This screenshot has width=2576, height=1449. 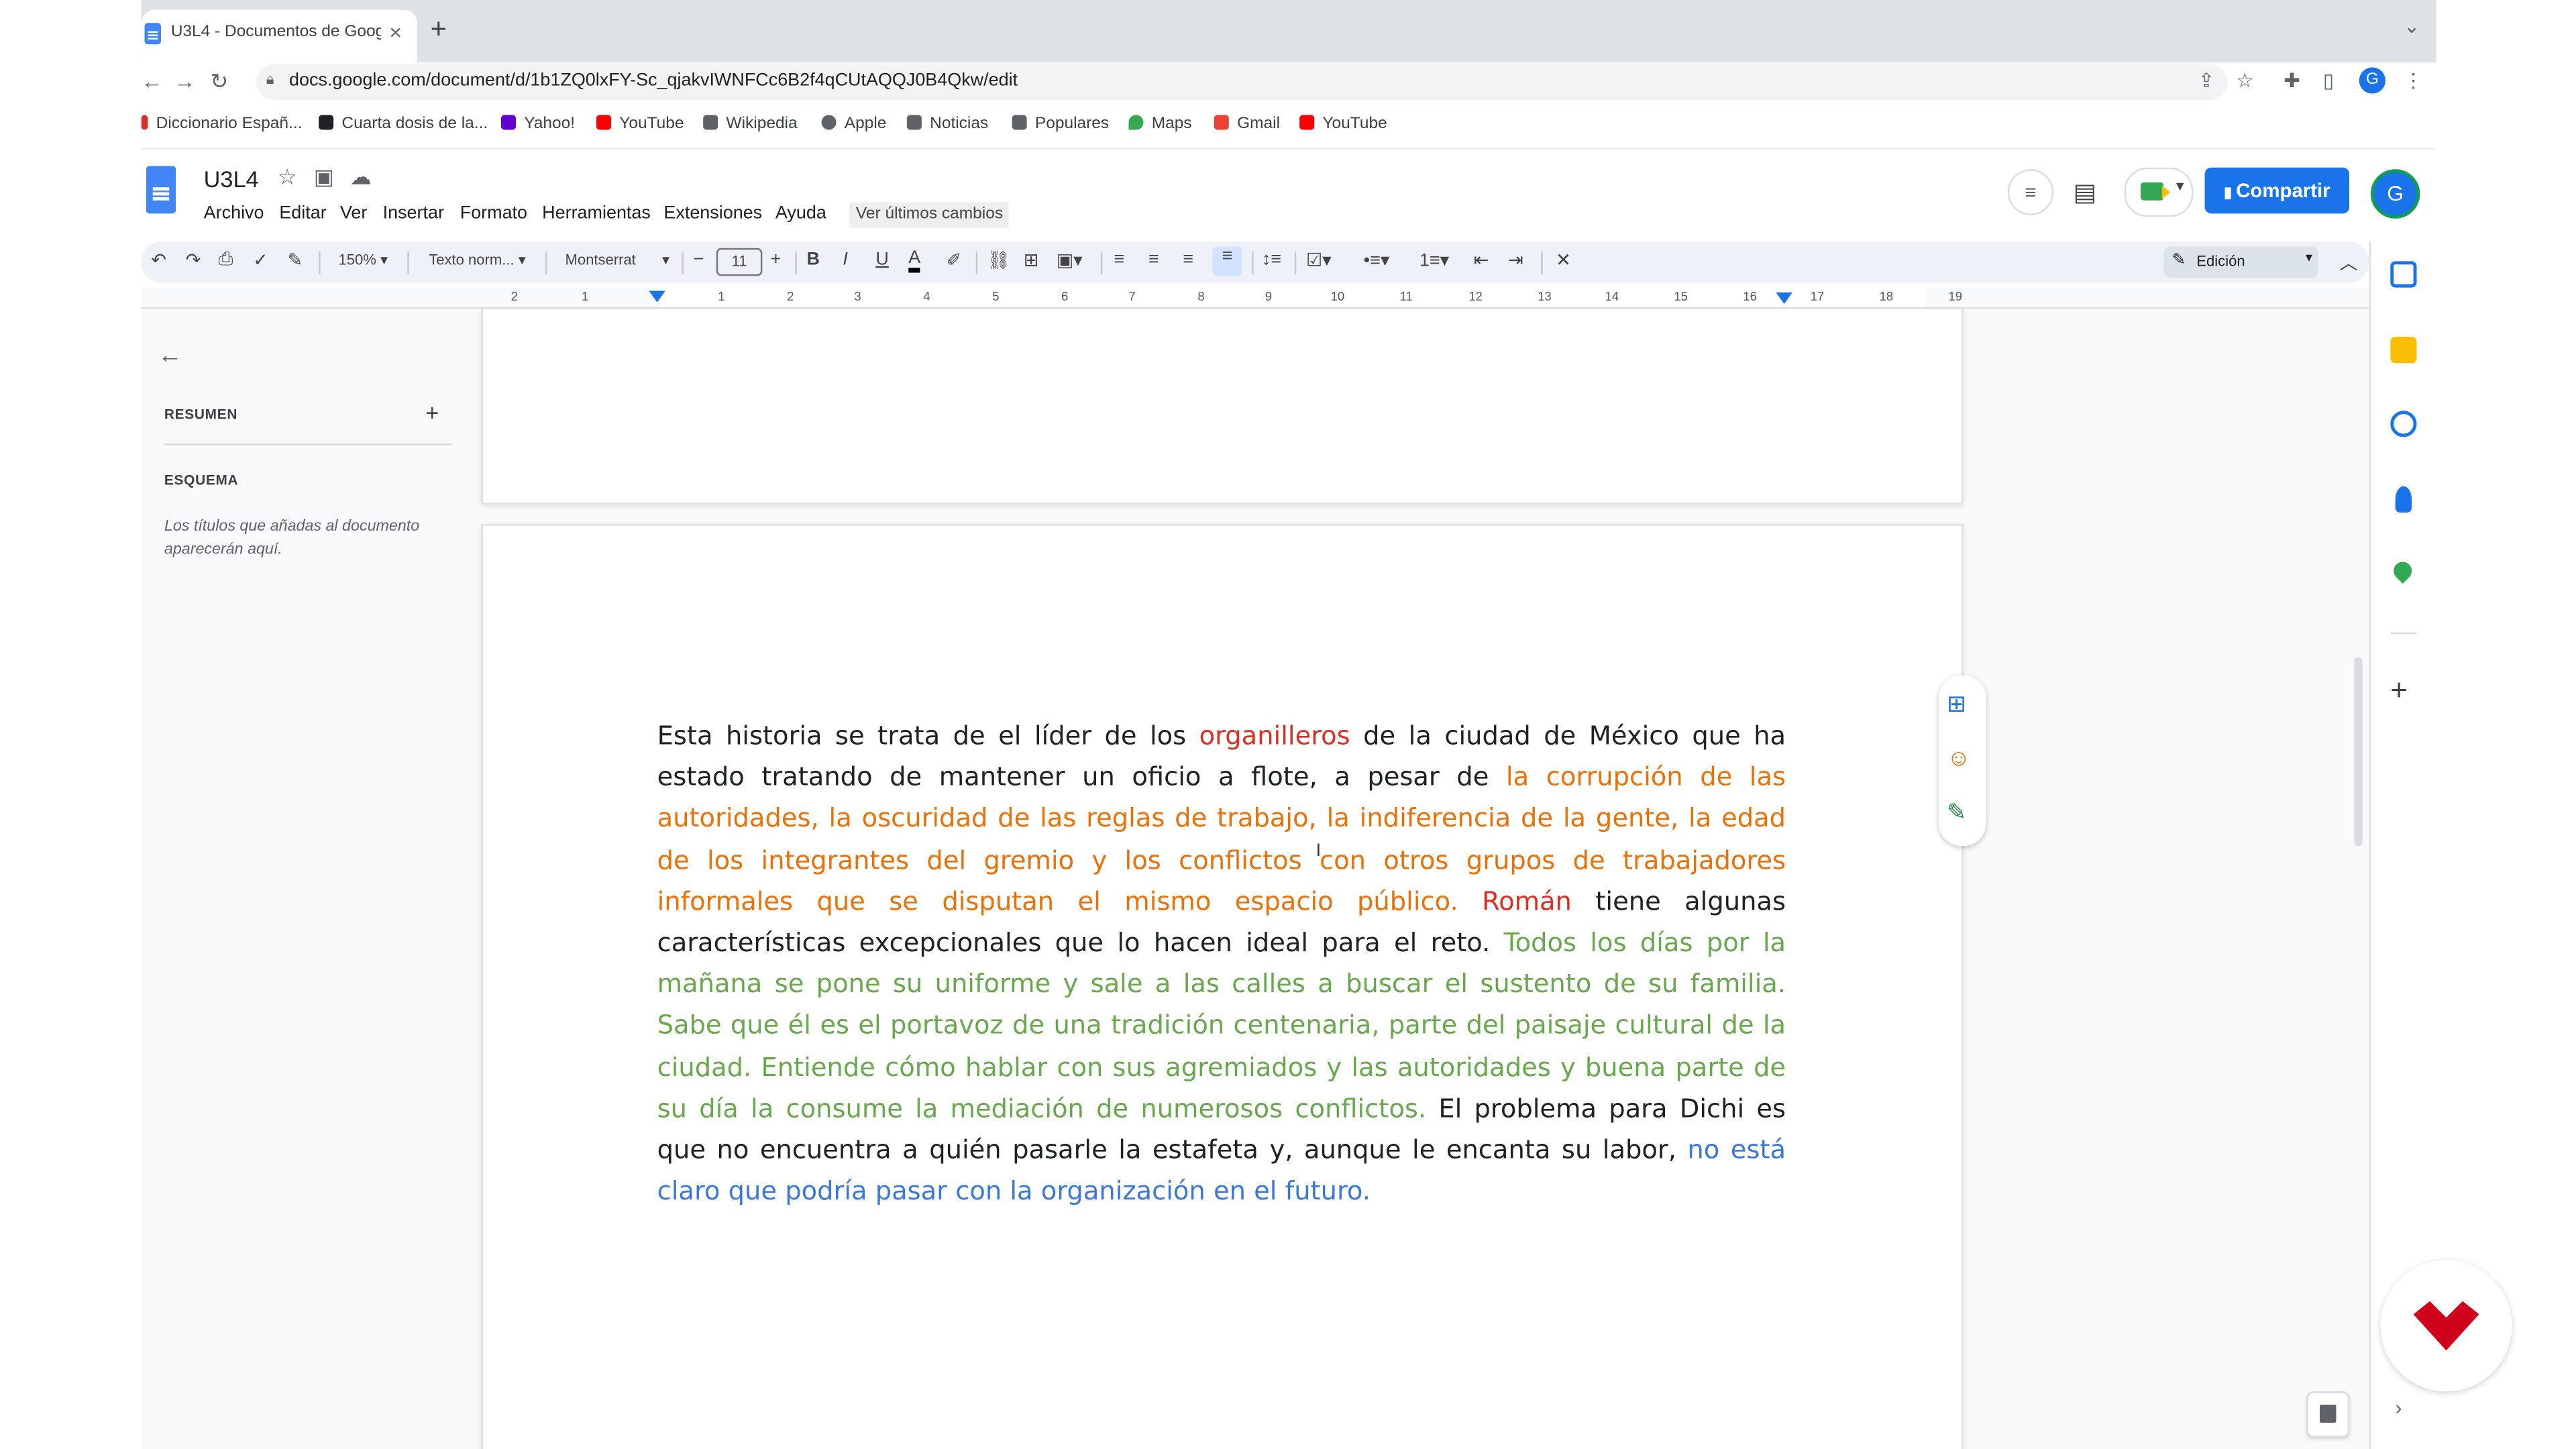 What do you see at coordinates (353, 213) in the screenshot?
I see `menu-ver: Ver` at bounding box center [353, 213].